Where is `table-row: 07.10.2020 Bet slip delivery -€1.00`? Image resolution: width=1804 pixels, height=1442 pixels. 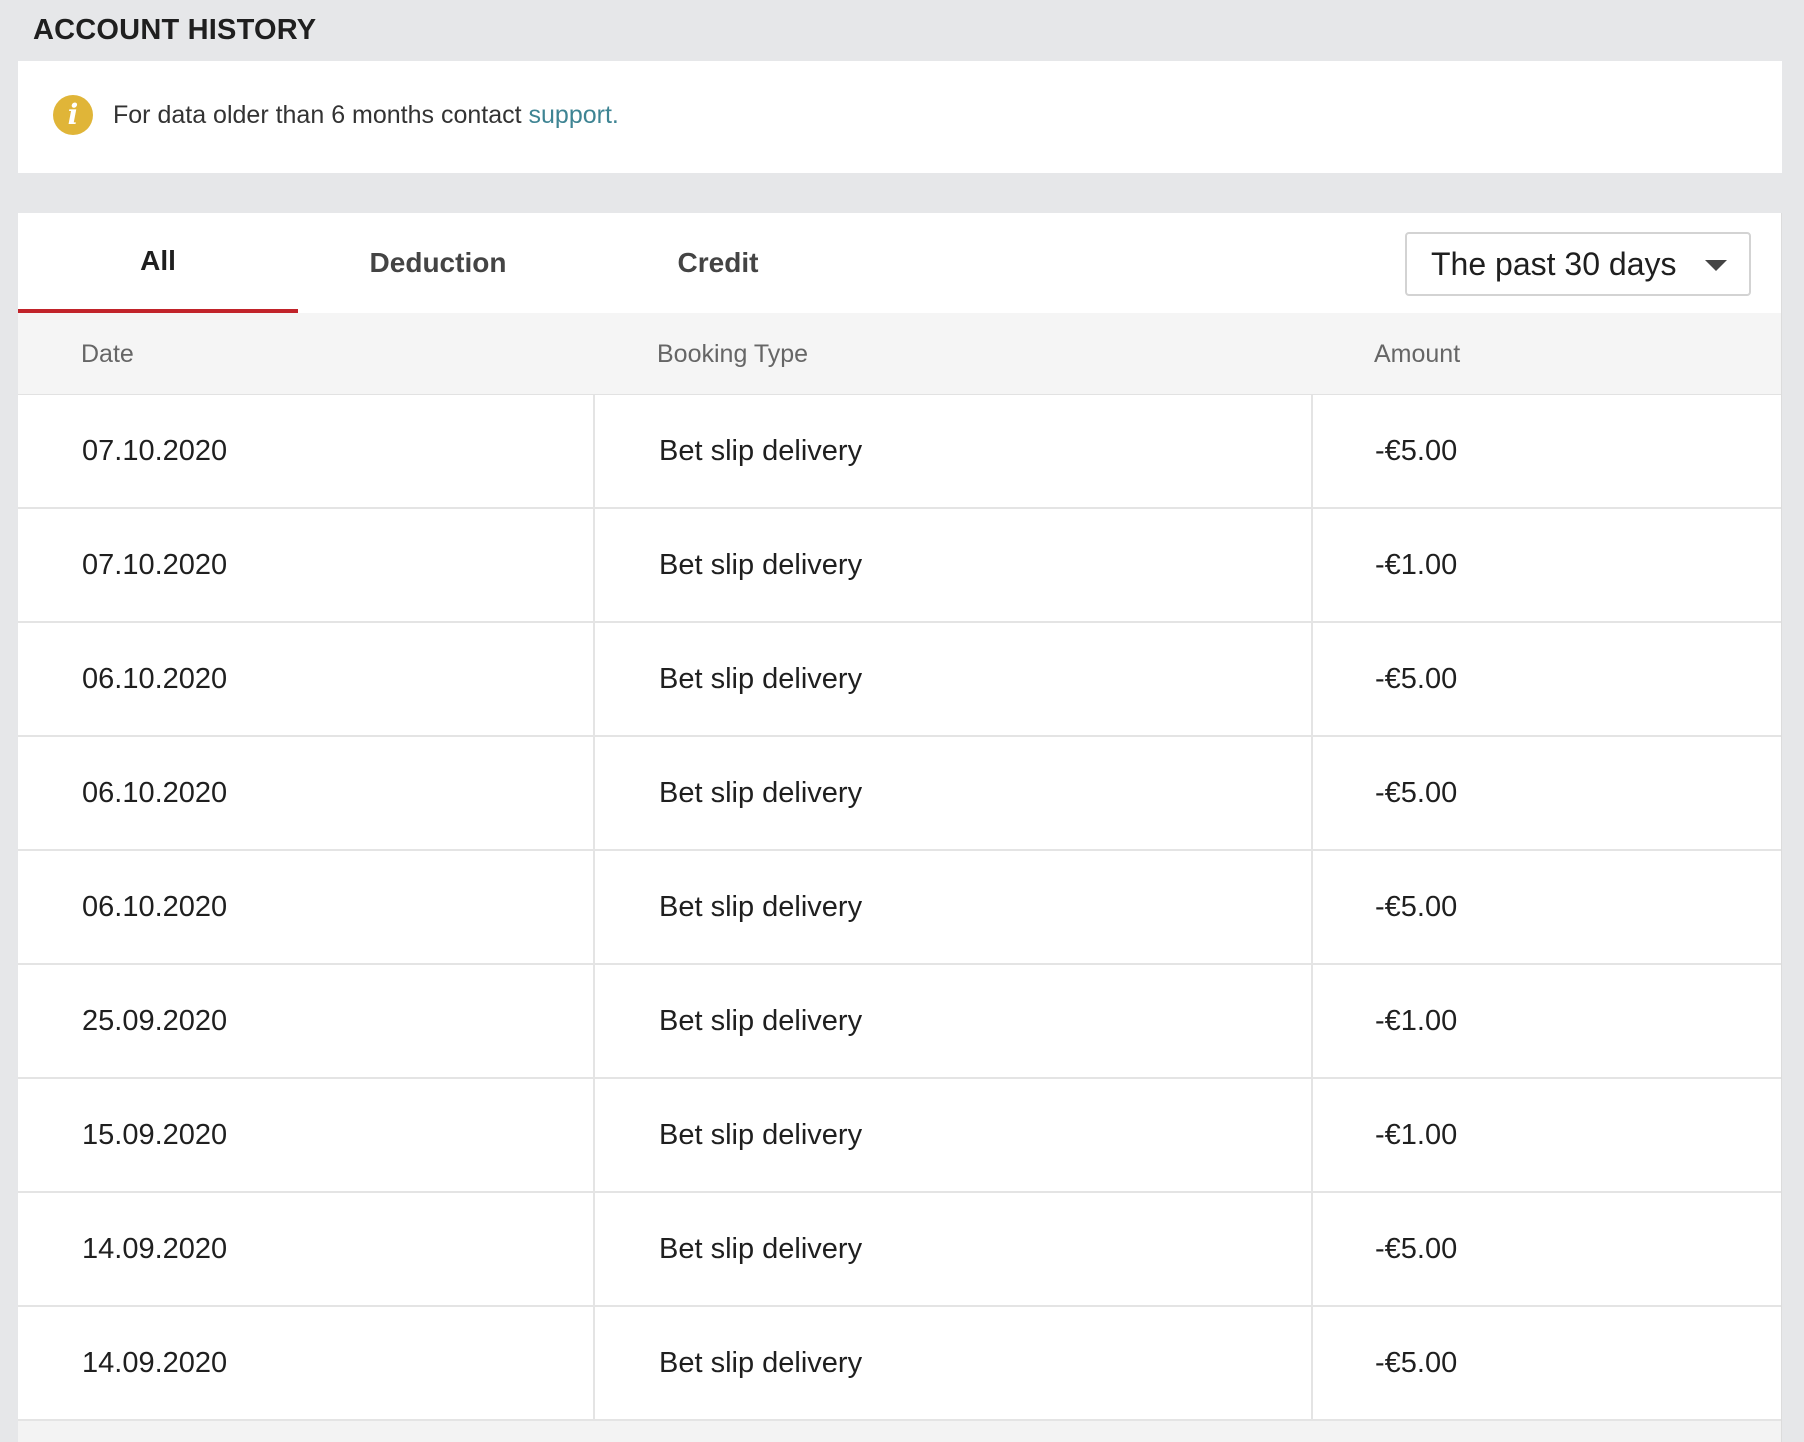 table-row: 07.10.2020 Bet slip delivery -€1.00 is located at coordinates (899, 566).